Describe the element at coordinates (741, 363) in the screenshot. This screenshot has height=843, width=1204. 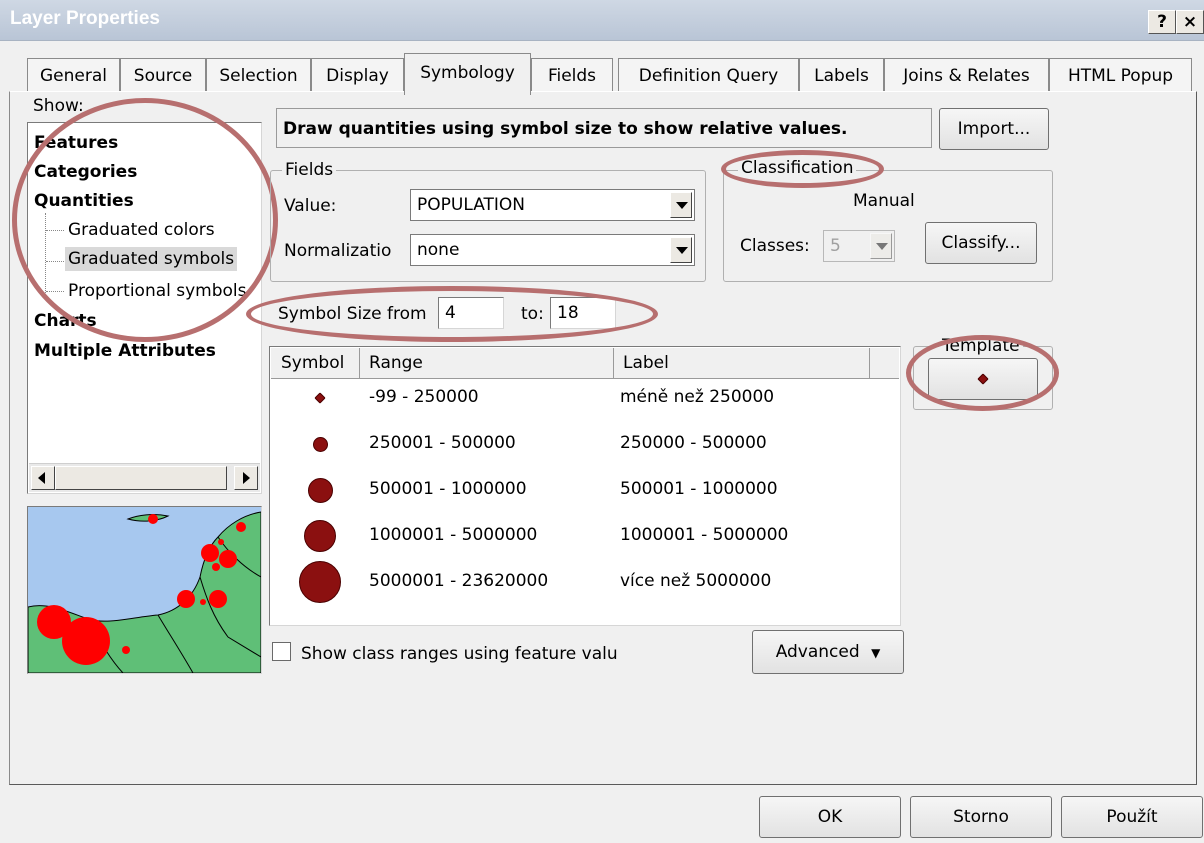
I see `column-header-label: Label` at that location.